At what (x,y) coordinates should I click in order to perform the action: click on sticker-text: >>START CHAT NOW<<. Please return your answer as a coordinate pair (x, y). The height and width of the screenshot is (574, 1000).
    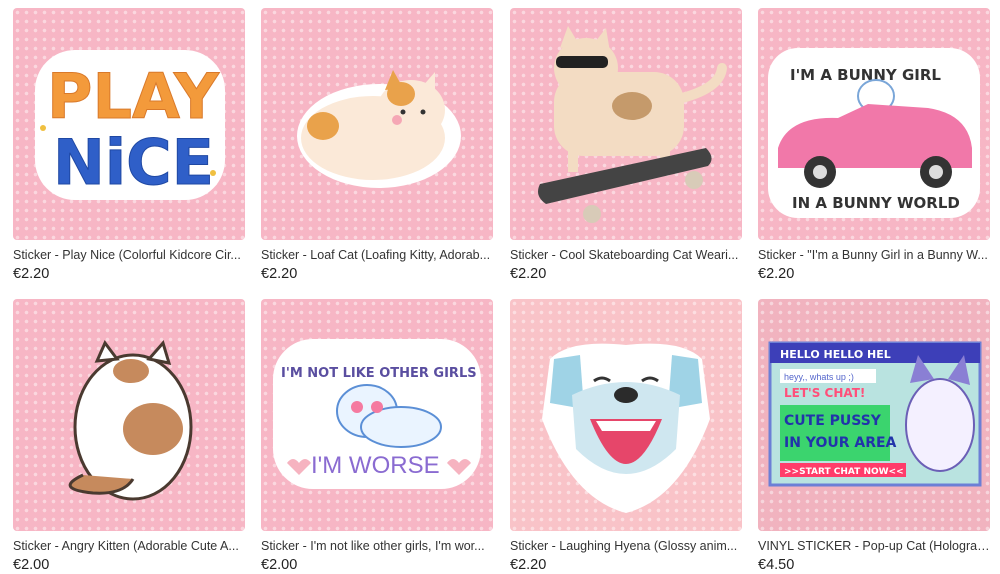
    Looking at the image, I should click on (844, 472).